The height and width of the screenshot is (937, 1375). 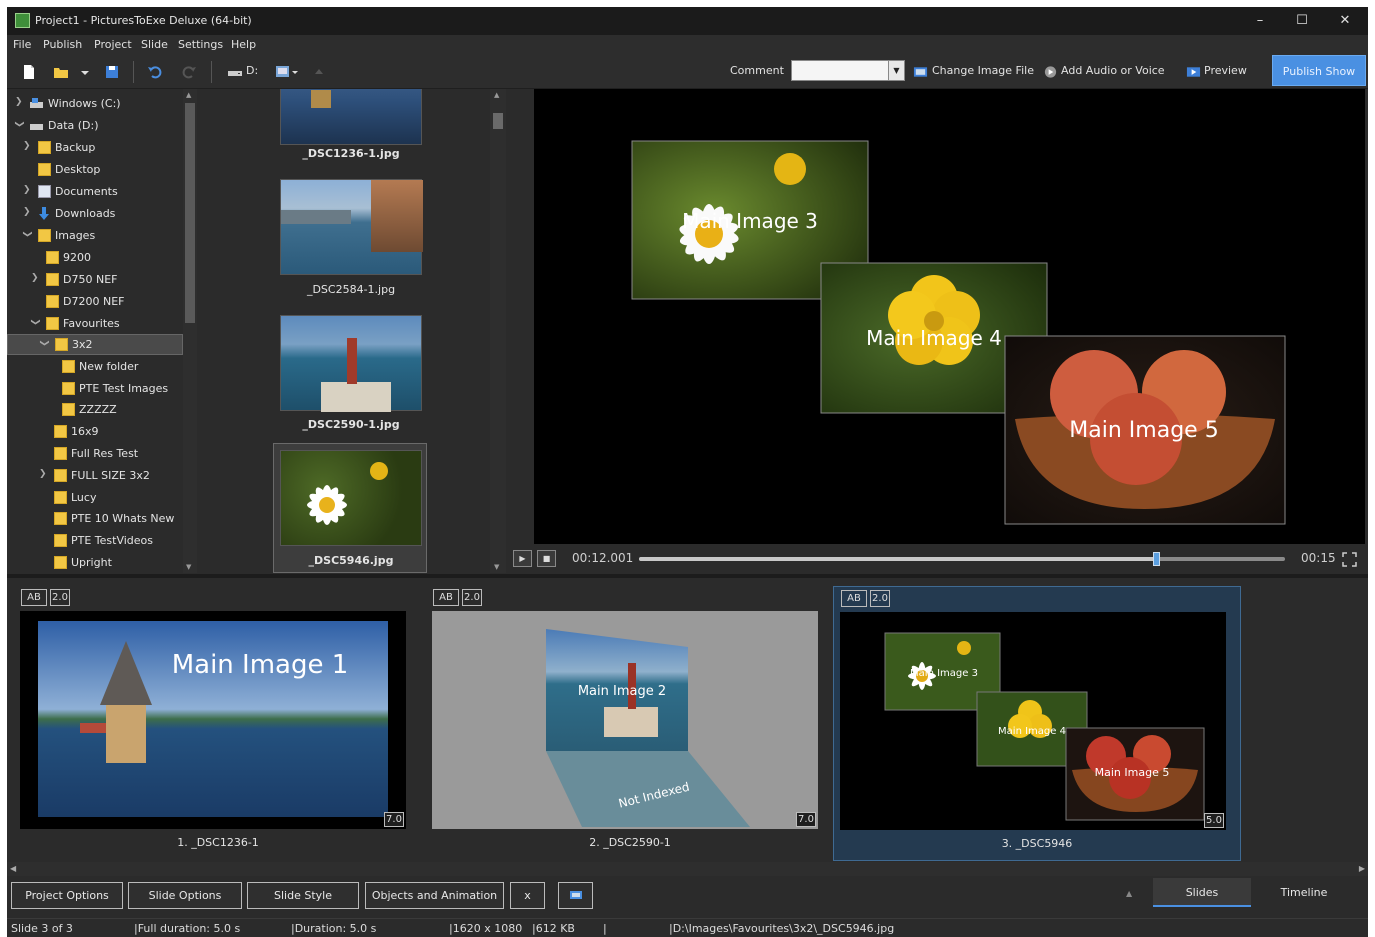 I want to click on redo-icon, so click(x=189, y=72).